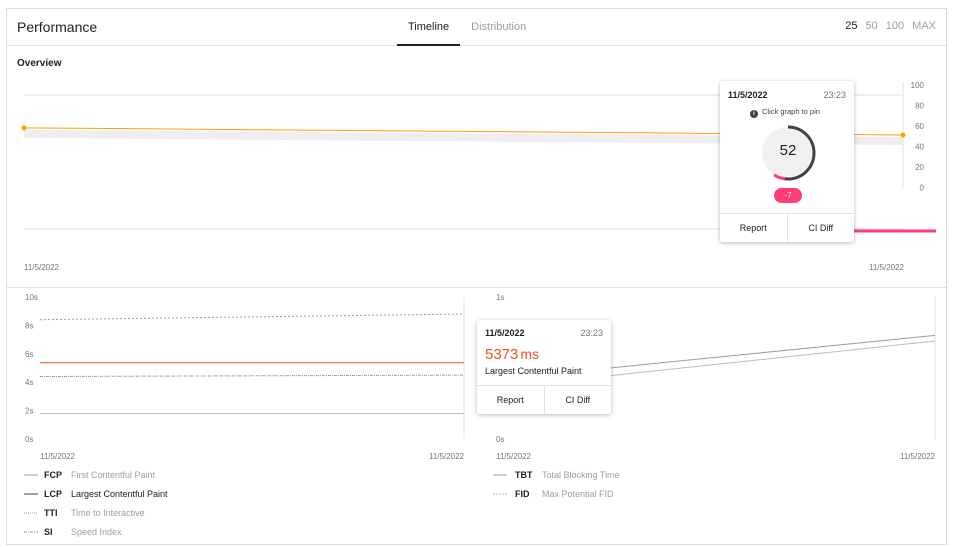  Describe the element at coordinates (96, 532) in the screenshot. I see `legend-name: Speed Index` at that location.